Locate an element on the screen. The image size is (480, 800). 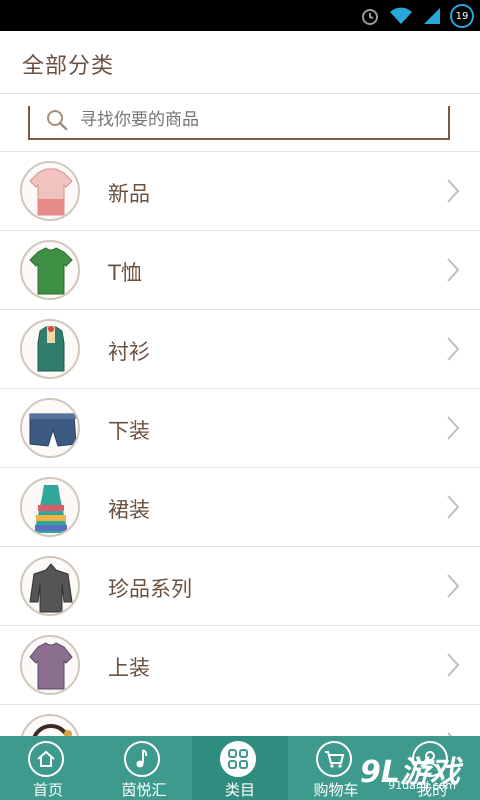
category-item-tshirt: T恤 is located at coordinates (240, 270).